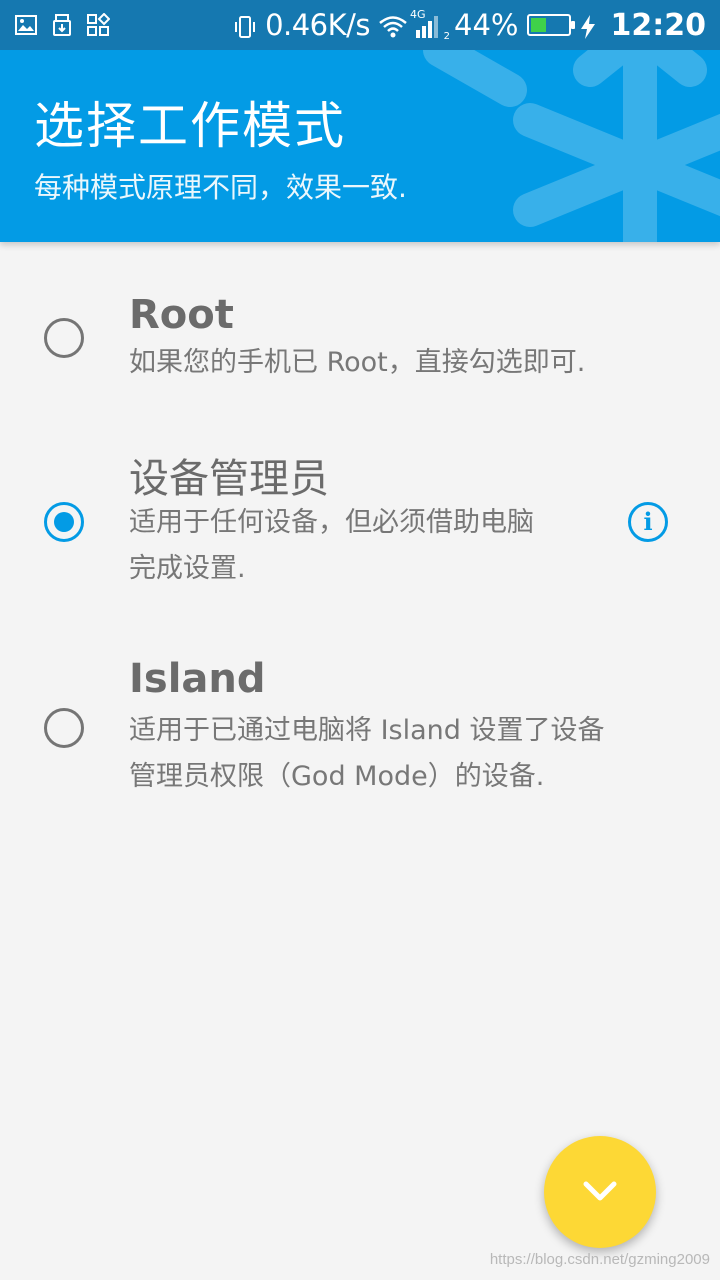 The height and width of the screenshot is (1280, 720). I want to click on battery-percent: 44%, so click(486, 25).